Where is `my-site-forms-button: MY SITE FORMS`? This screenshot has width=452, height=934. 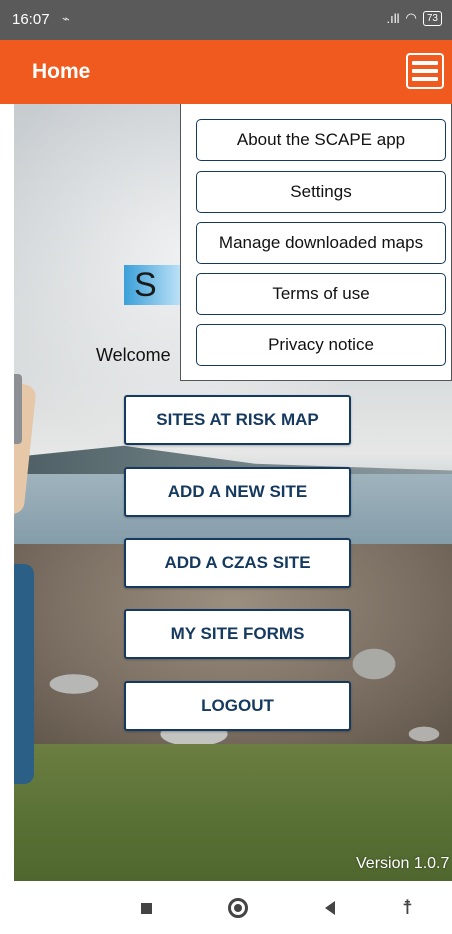
my-site-forms-button: MY SITE FORMS is located at coordinates (237, 634).